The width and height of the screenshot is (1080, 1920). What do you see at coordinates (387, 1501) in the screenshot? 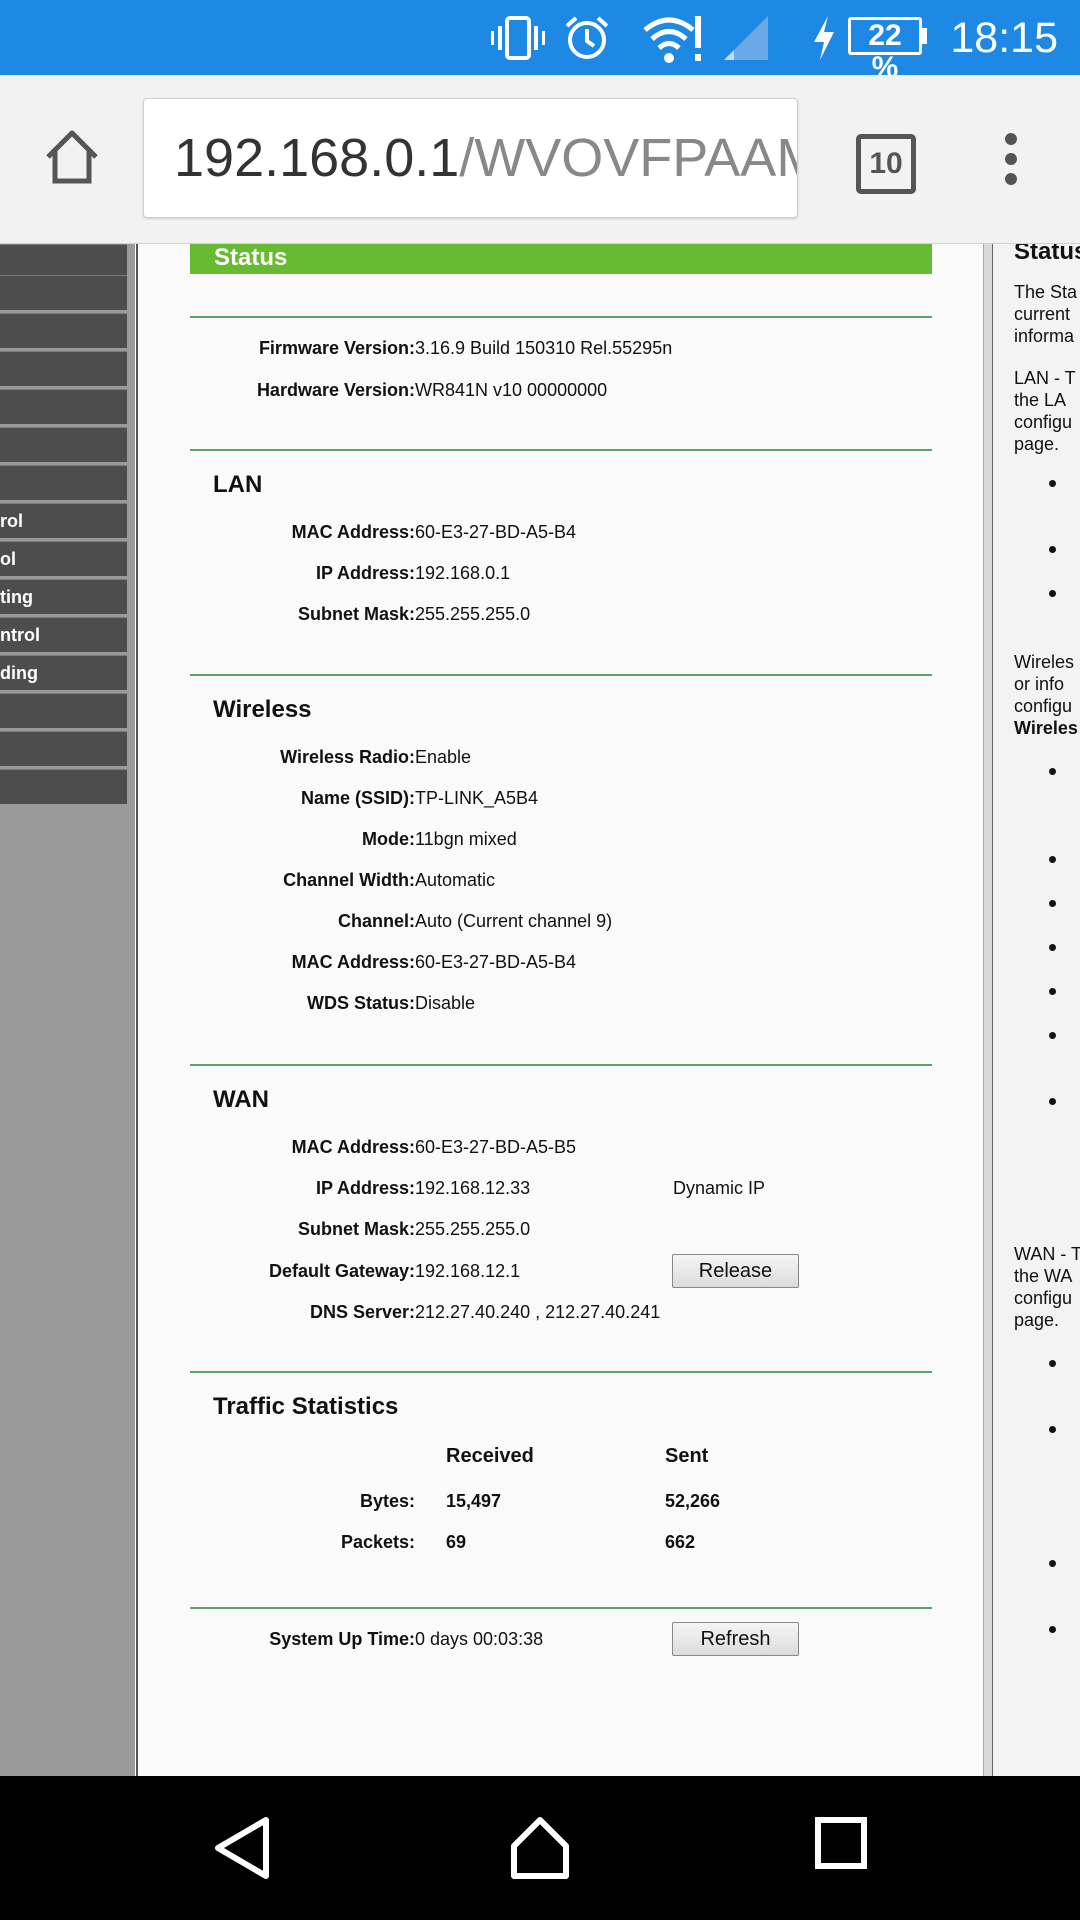
I see `bytes-label: Bytes:` at bounding box center [387, 1501].